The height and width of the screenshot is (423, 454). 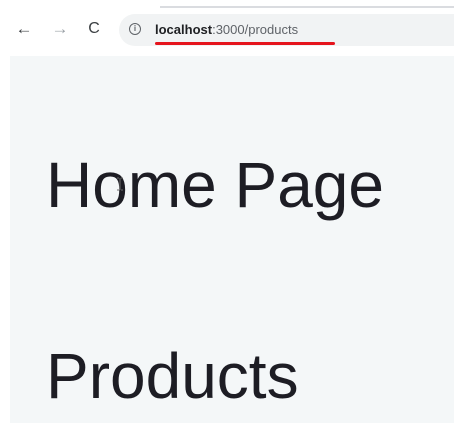 I want to click on forward-arrow-icon: →, so click(x=60, y=29).